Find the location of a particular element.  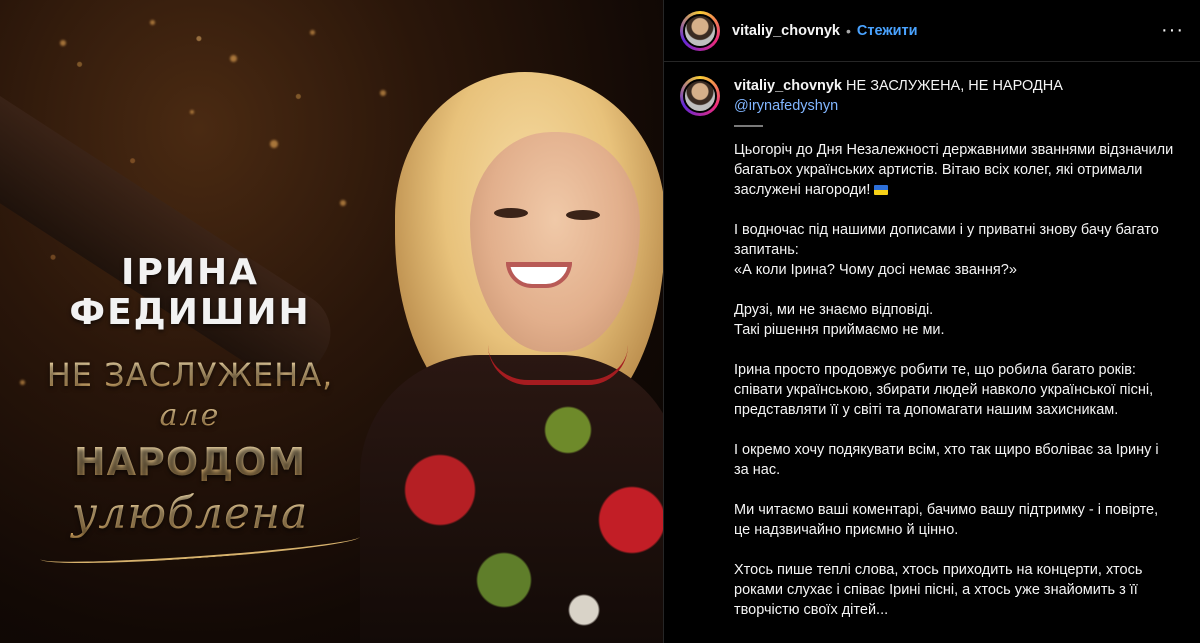

poster-phrase-3: НАРОДОМ is located at coordinates (190, 462).